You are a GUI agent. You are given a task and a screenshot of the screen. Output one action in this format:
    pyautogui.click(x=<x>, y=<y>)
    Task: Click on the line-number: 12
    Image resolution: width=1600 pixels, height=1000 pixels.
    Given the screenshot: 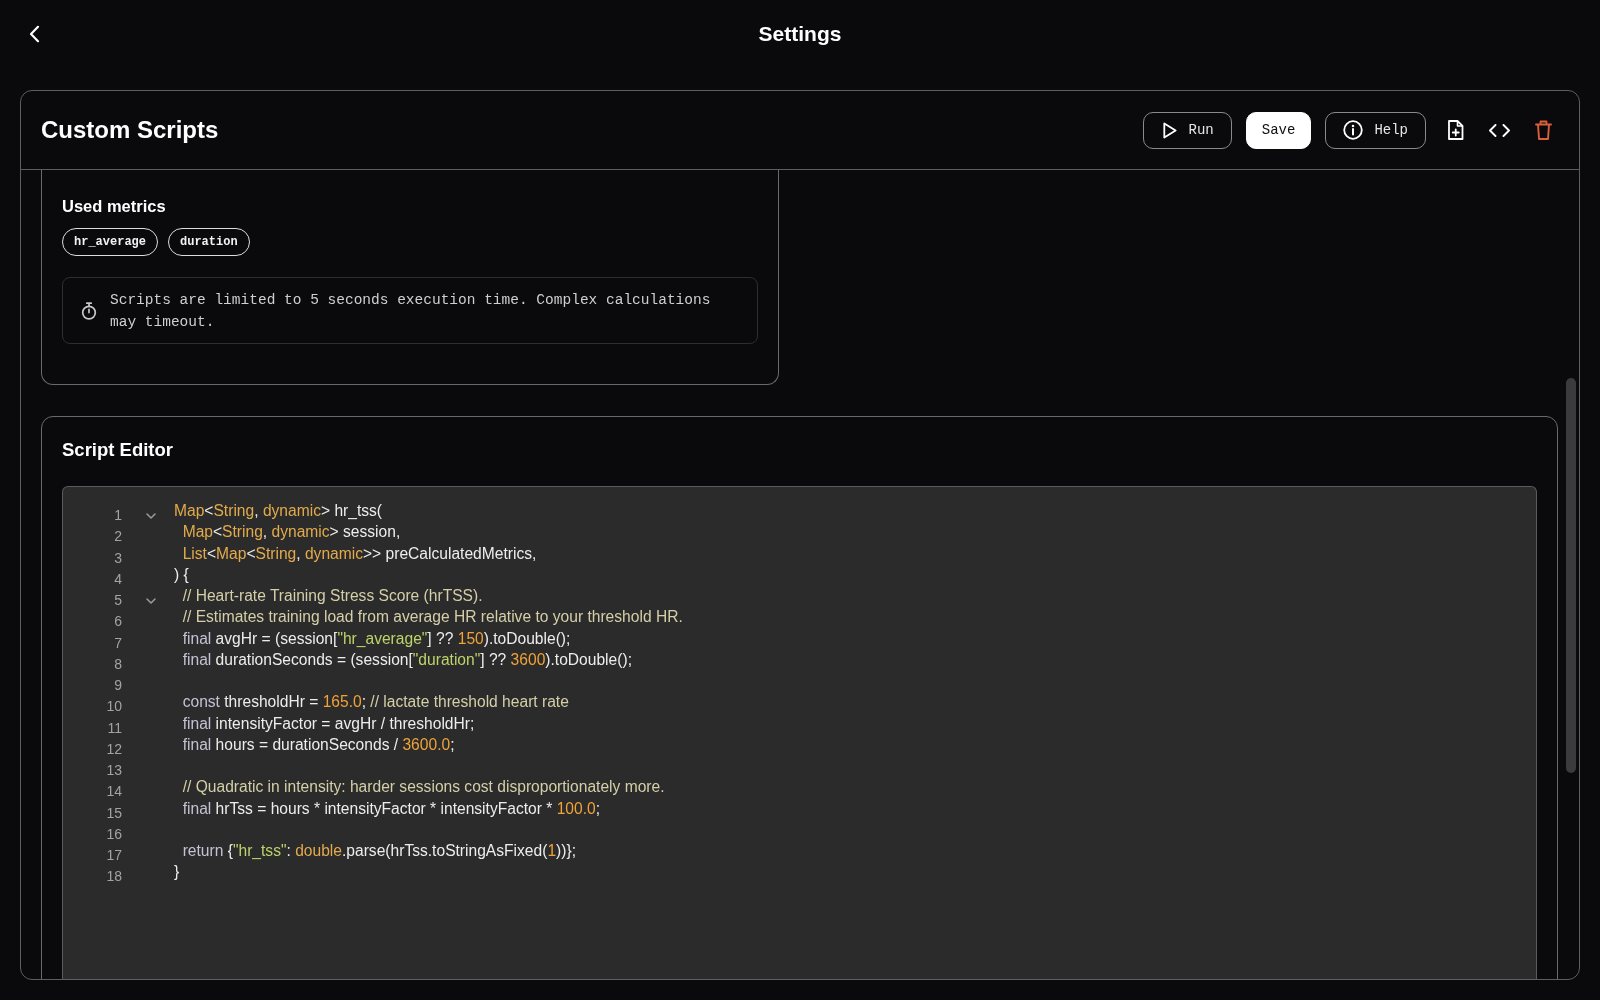 What is the action you would take?
    pyautogui.click(x=113, y=749)
    